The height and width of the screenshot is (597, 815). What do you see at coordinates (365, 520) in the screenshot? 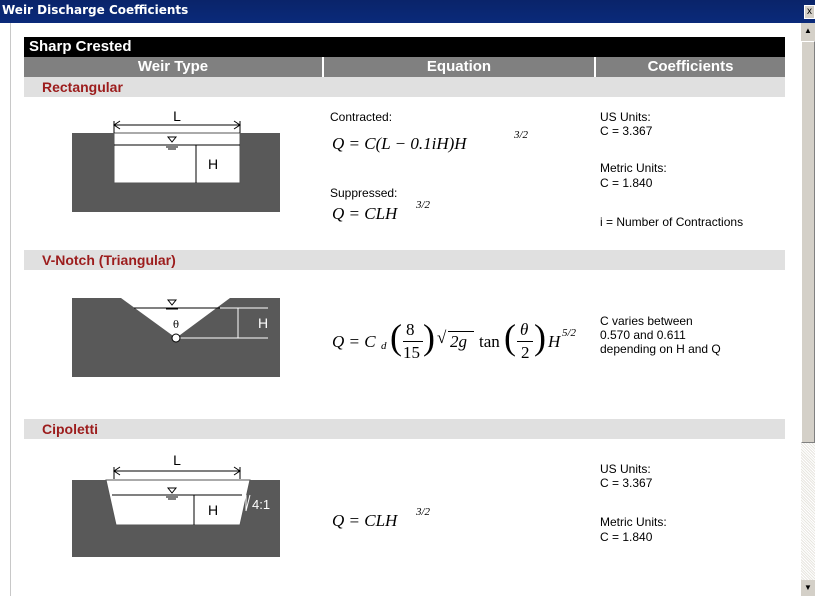
I see `eq-cipoletti: Q = CLH` at bounding box center [365, 520].